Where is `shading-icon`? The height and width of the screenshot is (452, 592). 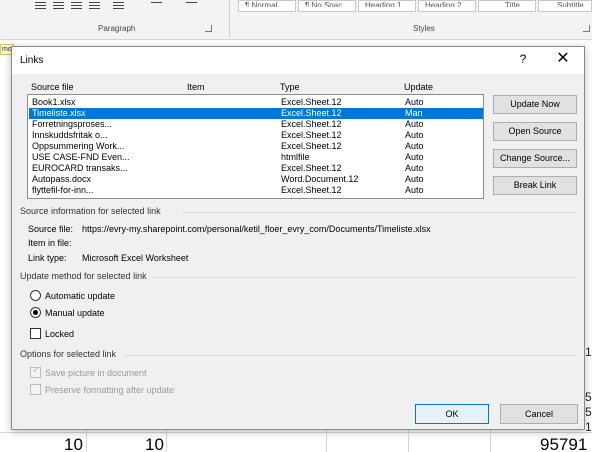 shading-icon is located at coordinates (156, 6).